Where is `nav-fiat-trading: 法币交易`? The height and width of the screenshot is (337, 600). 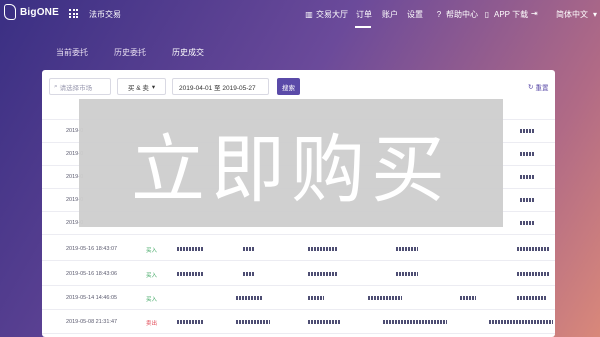
nav-fiat-trading: 法币交易 is located at coordinates (105, 14).